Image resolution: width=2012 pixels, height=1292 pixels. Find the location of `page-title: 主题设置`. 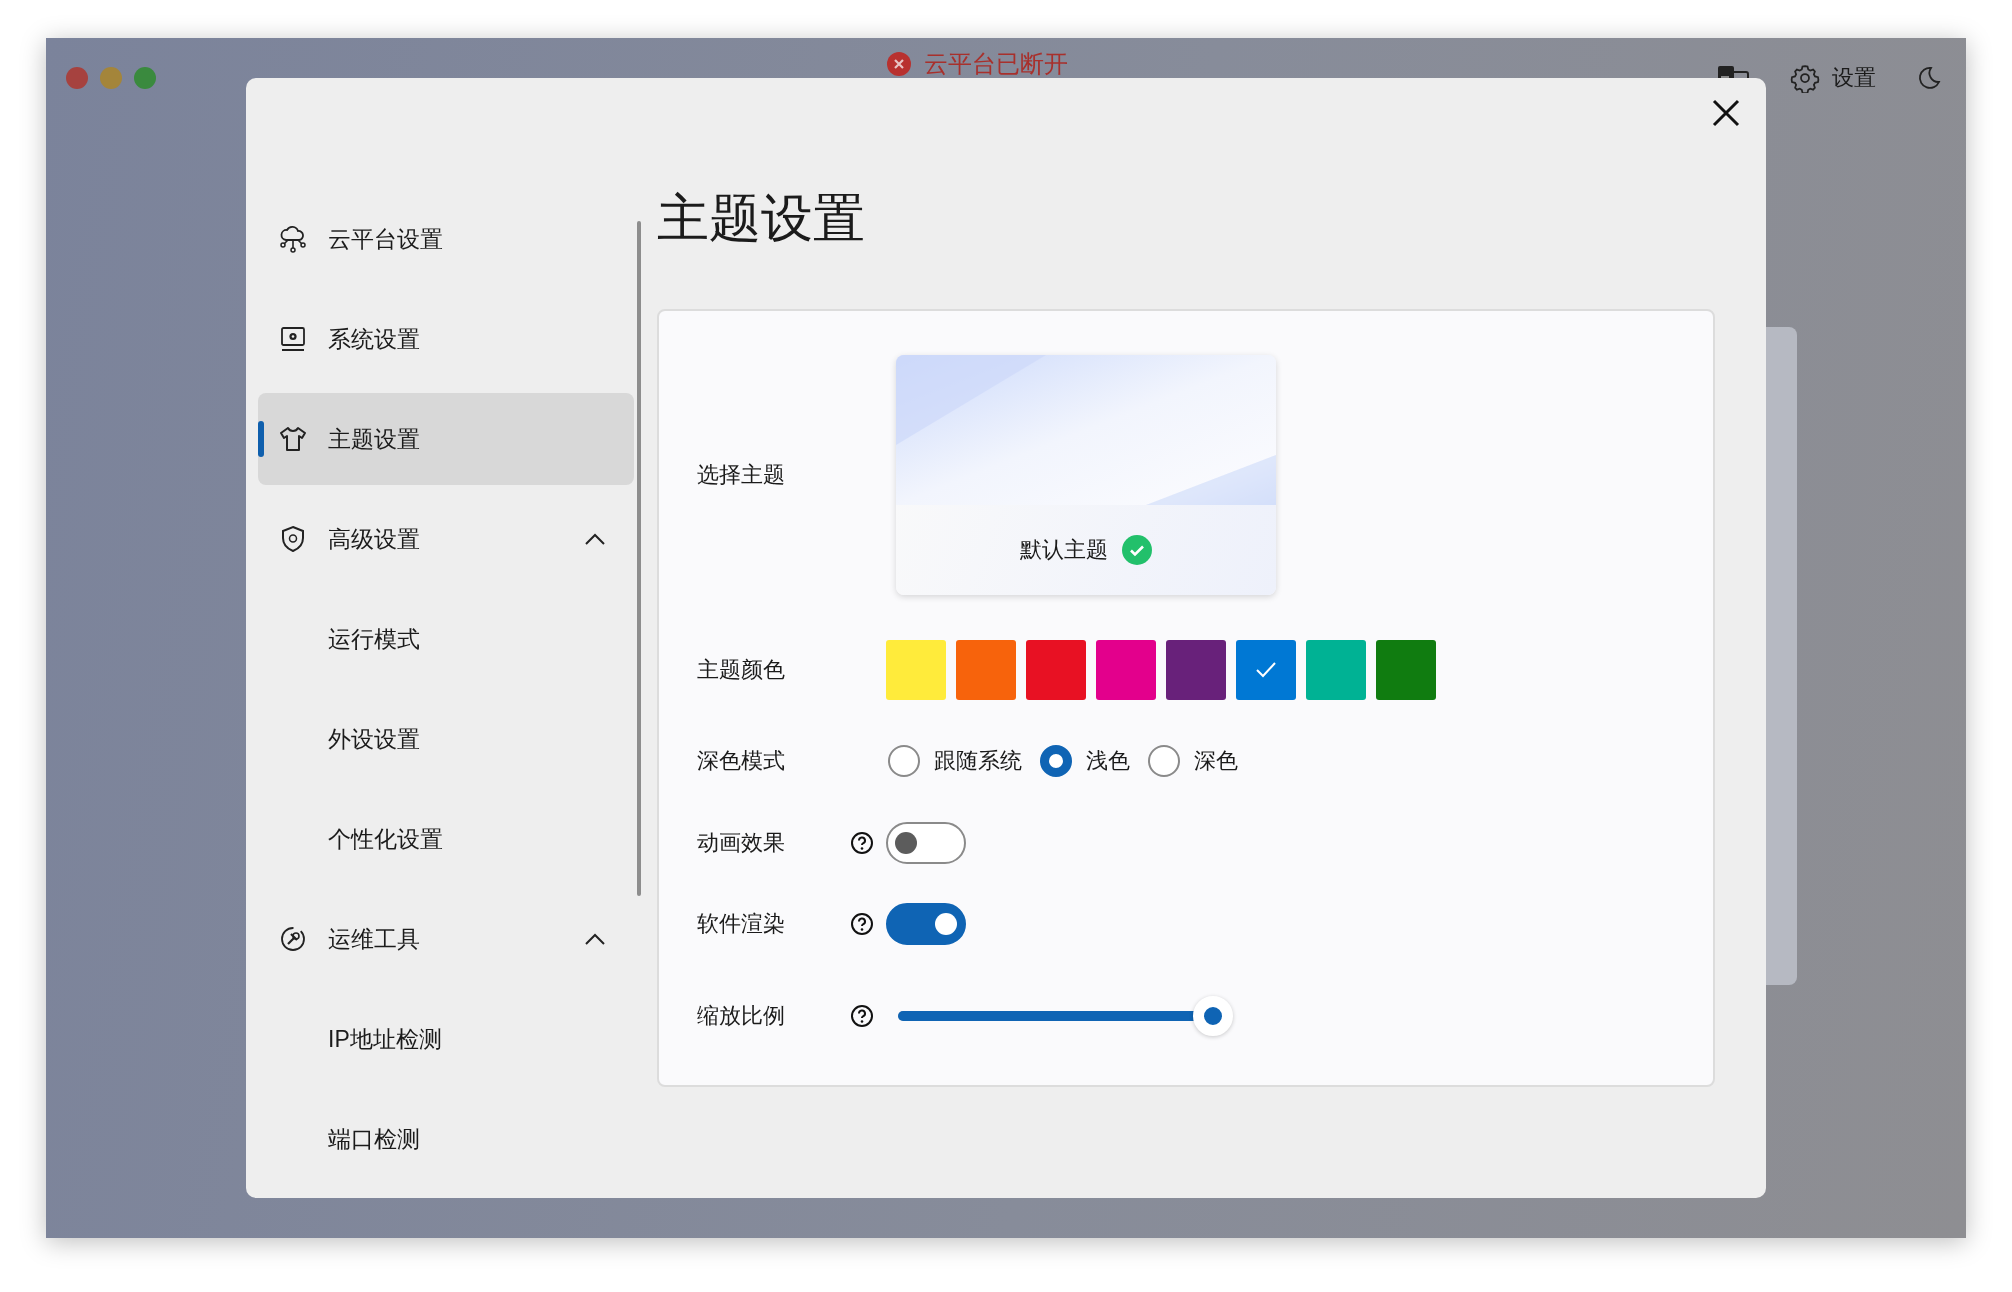

page-title: 主题设置 is located at coordinates (761, 218).